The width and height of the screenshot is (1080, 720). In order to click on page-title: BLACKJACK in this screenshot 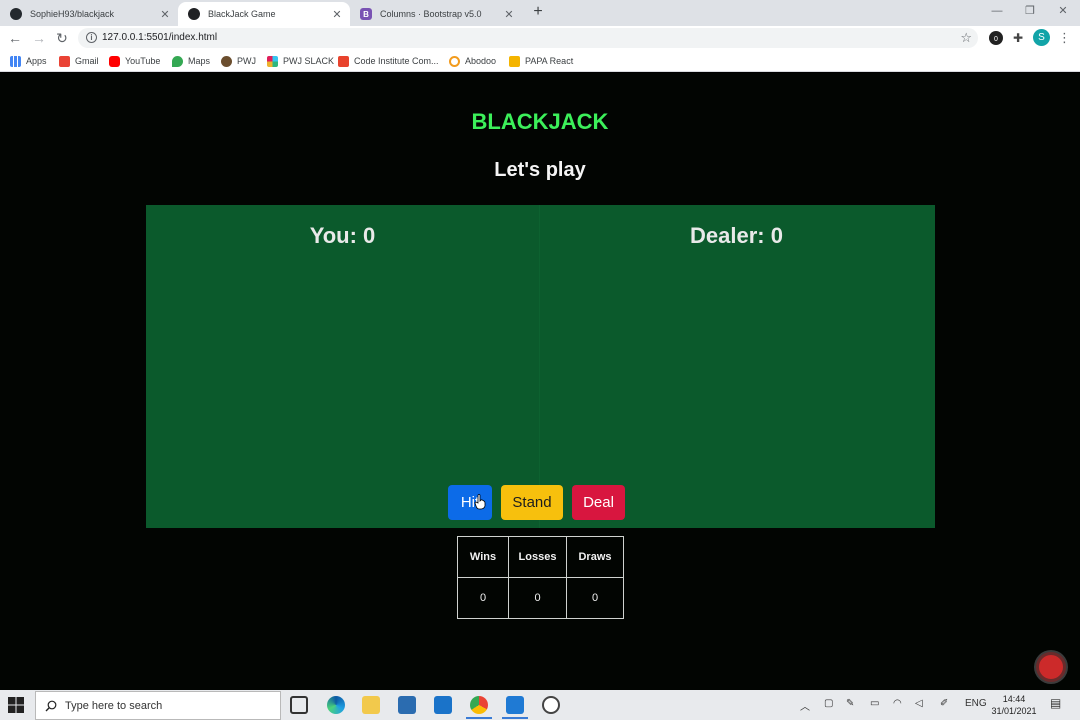, I will do `click(540, 121)`.